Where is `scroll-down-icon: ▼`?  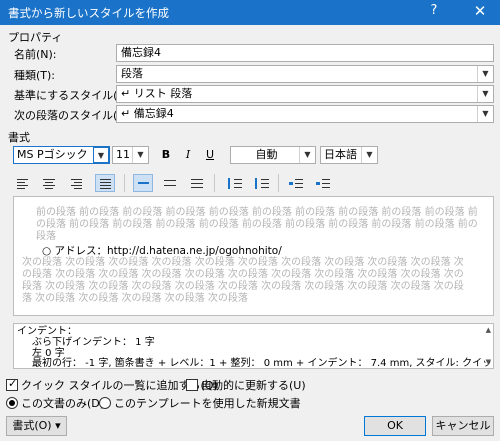
scroll-down-icon: ▼ is located at coordinates (488, 362).